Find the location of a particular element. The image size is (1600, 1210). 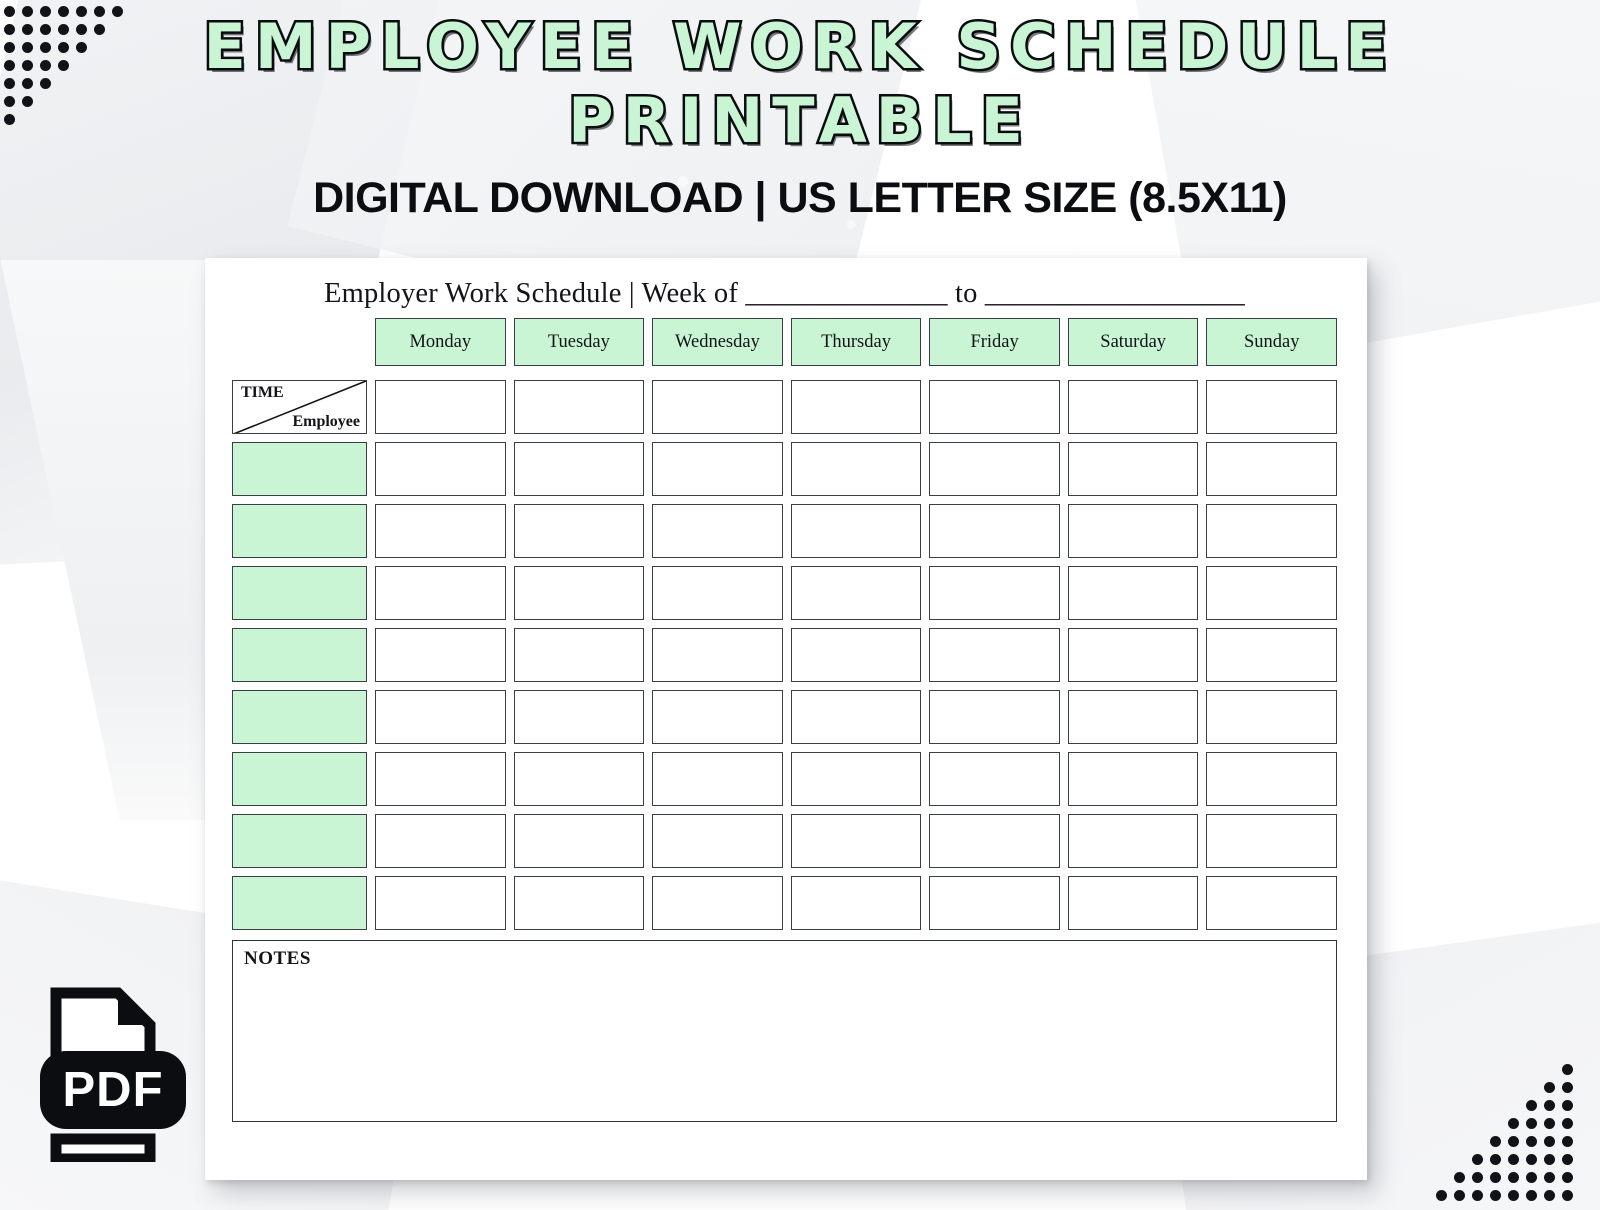

day-header-tuesday: Tuesday is located at coordinates (579, 342).